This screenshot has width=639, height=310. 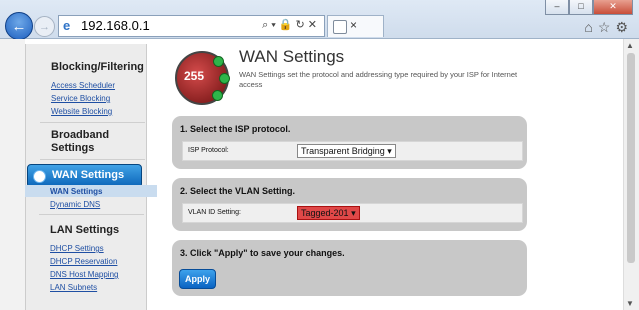 What do you see at coordinates (80, 98) in the screenshot?
I see `sidebar-link-service-blocking: Service Blocking` at bounding box center [80, 98].